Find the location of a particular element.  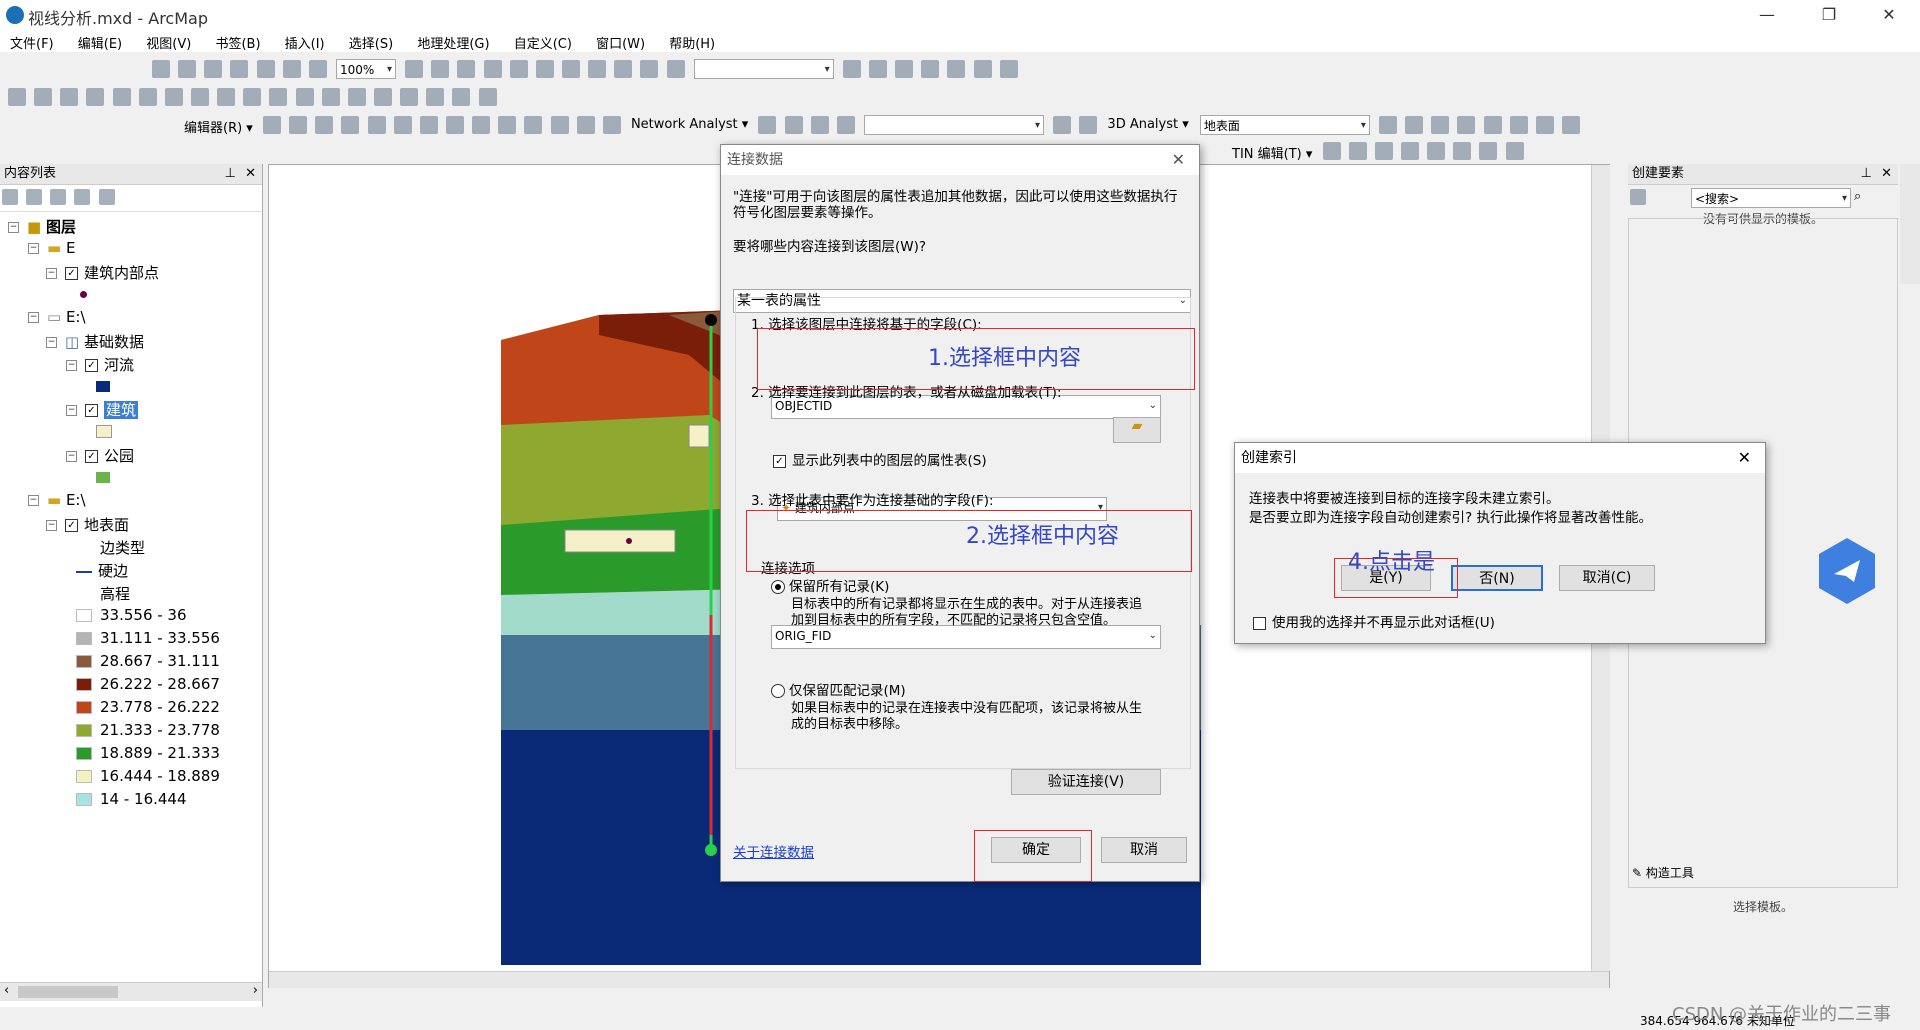

validate-join-button: 验证连接(V) is located at coordinates (1086, 782).